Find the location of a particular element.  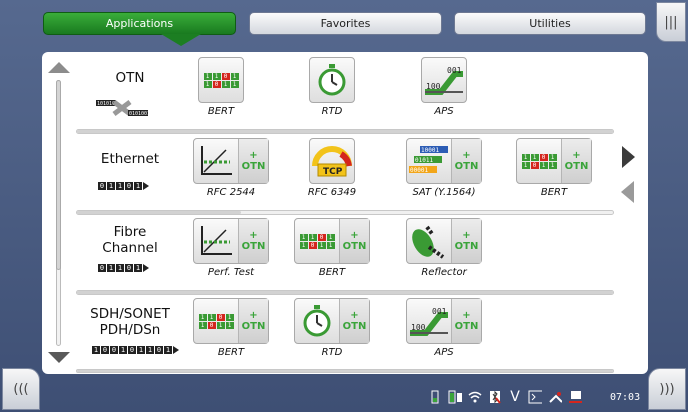

app-ethernet-rfc2544: + OTN RFC 2544 is located at coordinates (231, 169).